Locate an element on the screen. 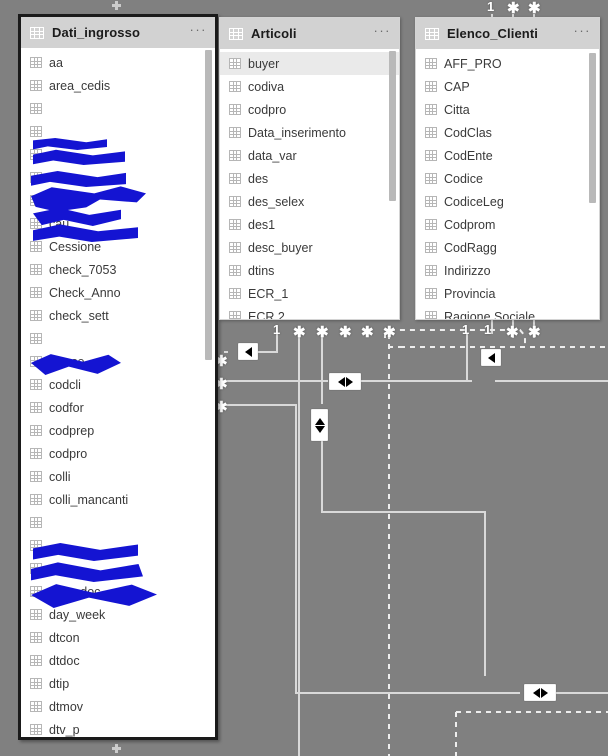 Image resolution: width=608 pixels, height=756 pixels. field-row: check_sett is located at coordinates (118, 315).